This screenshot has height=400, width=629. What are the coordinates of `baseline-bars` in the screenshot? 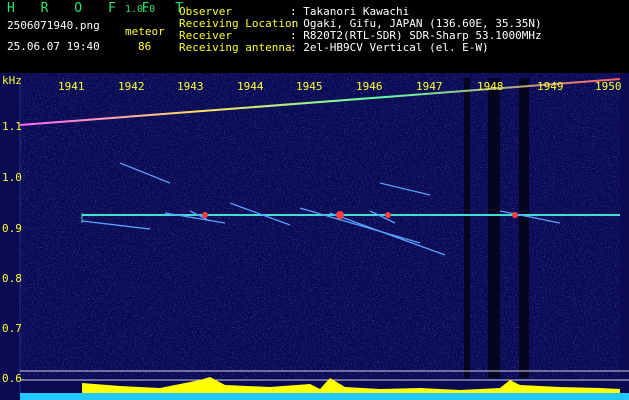 It's located at (324, 396).